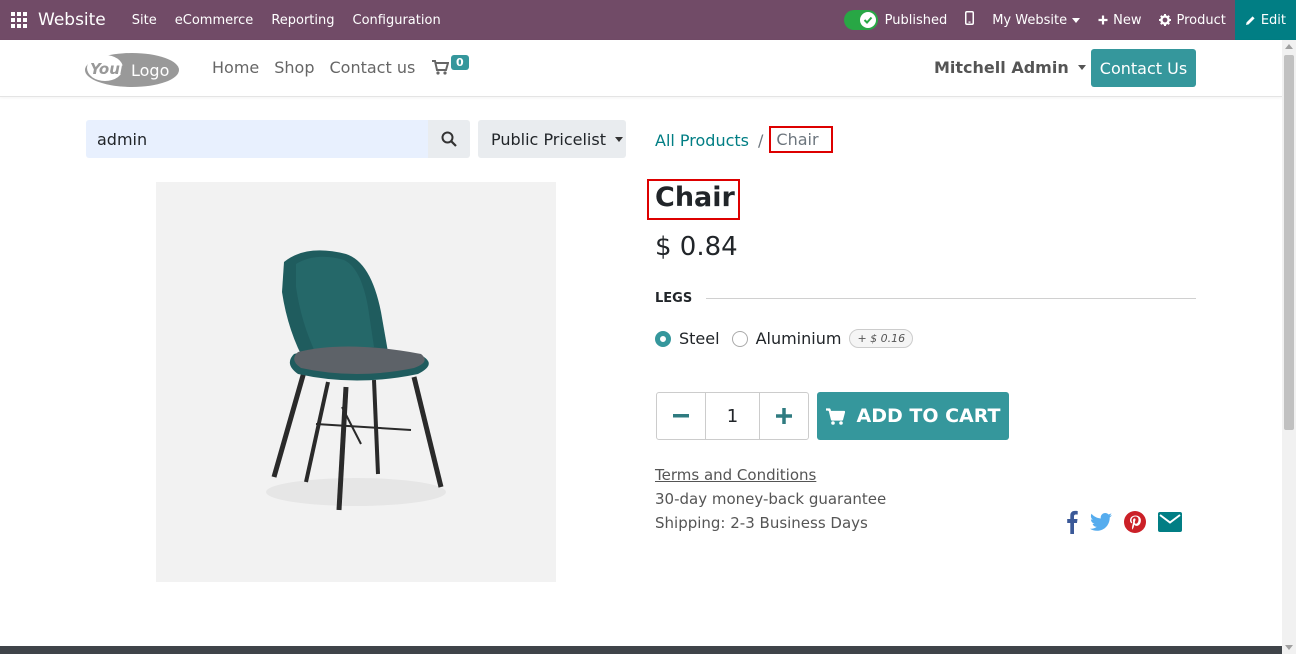  Describe the element at coordinates (109, 69) in the screenshot. I see `svg-text: Your` at that location.